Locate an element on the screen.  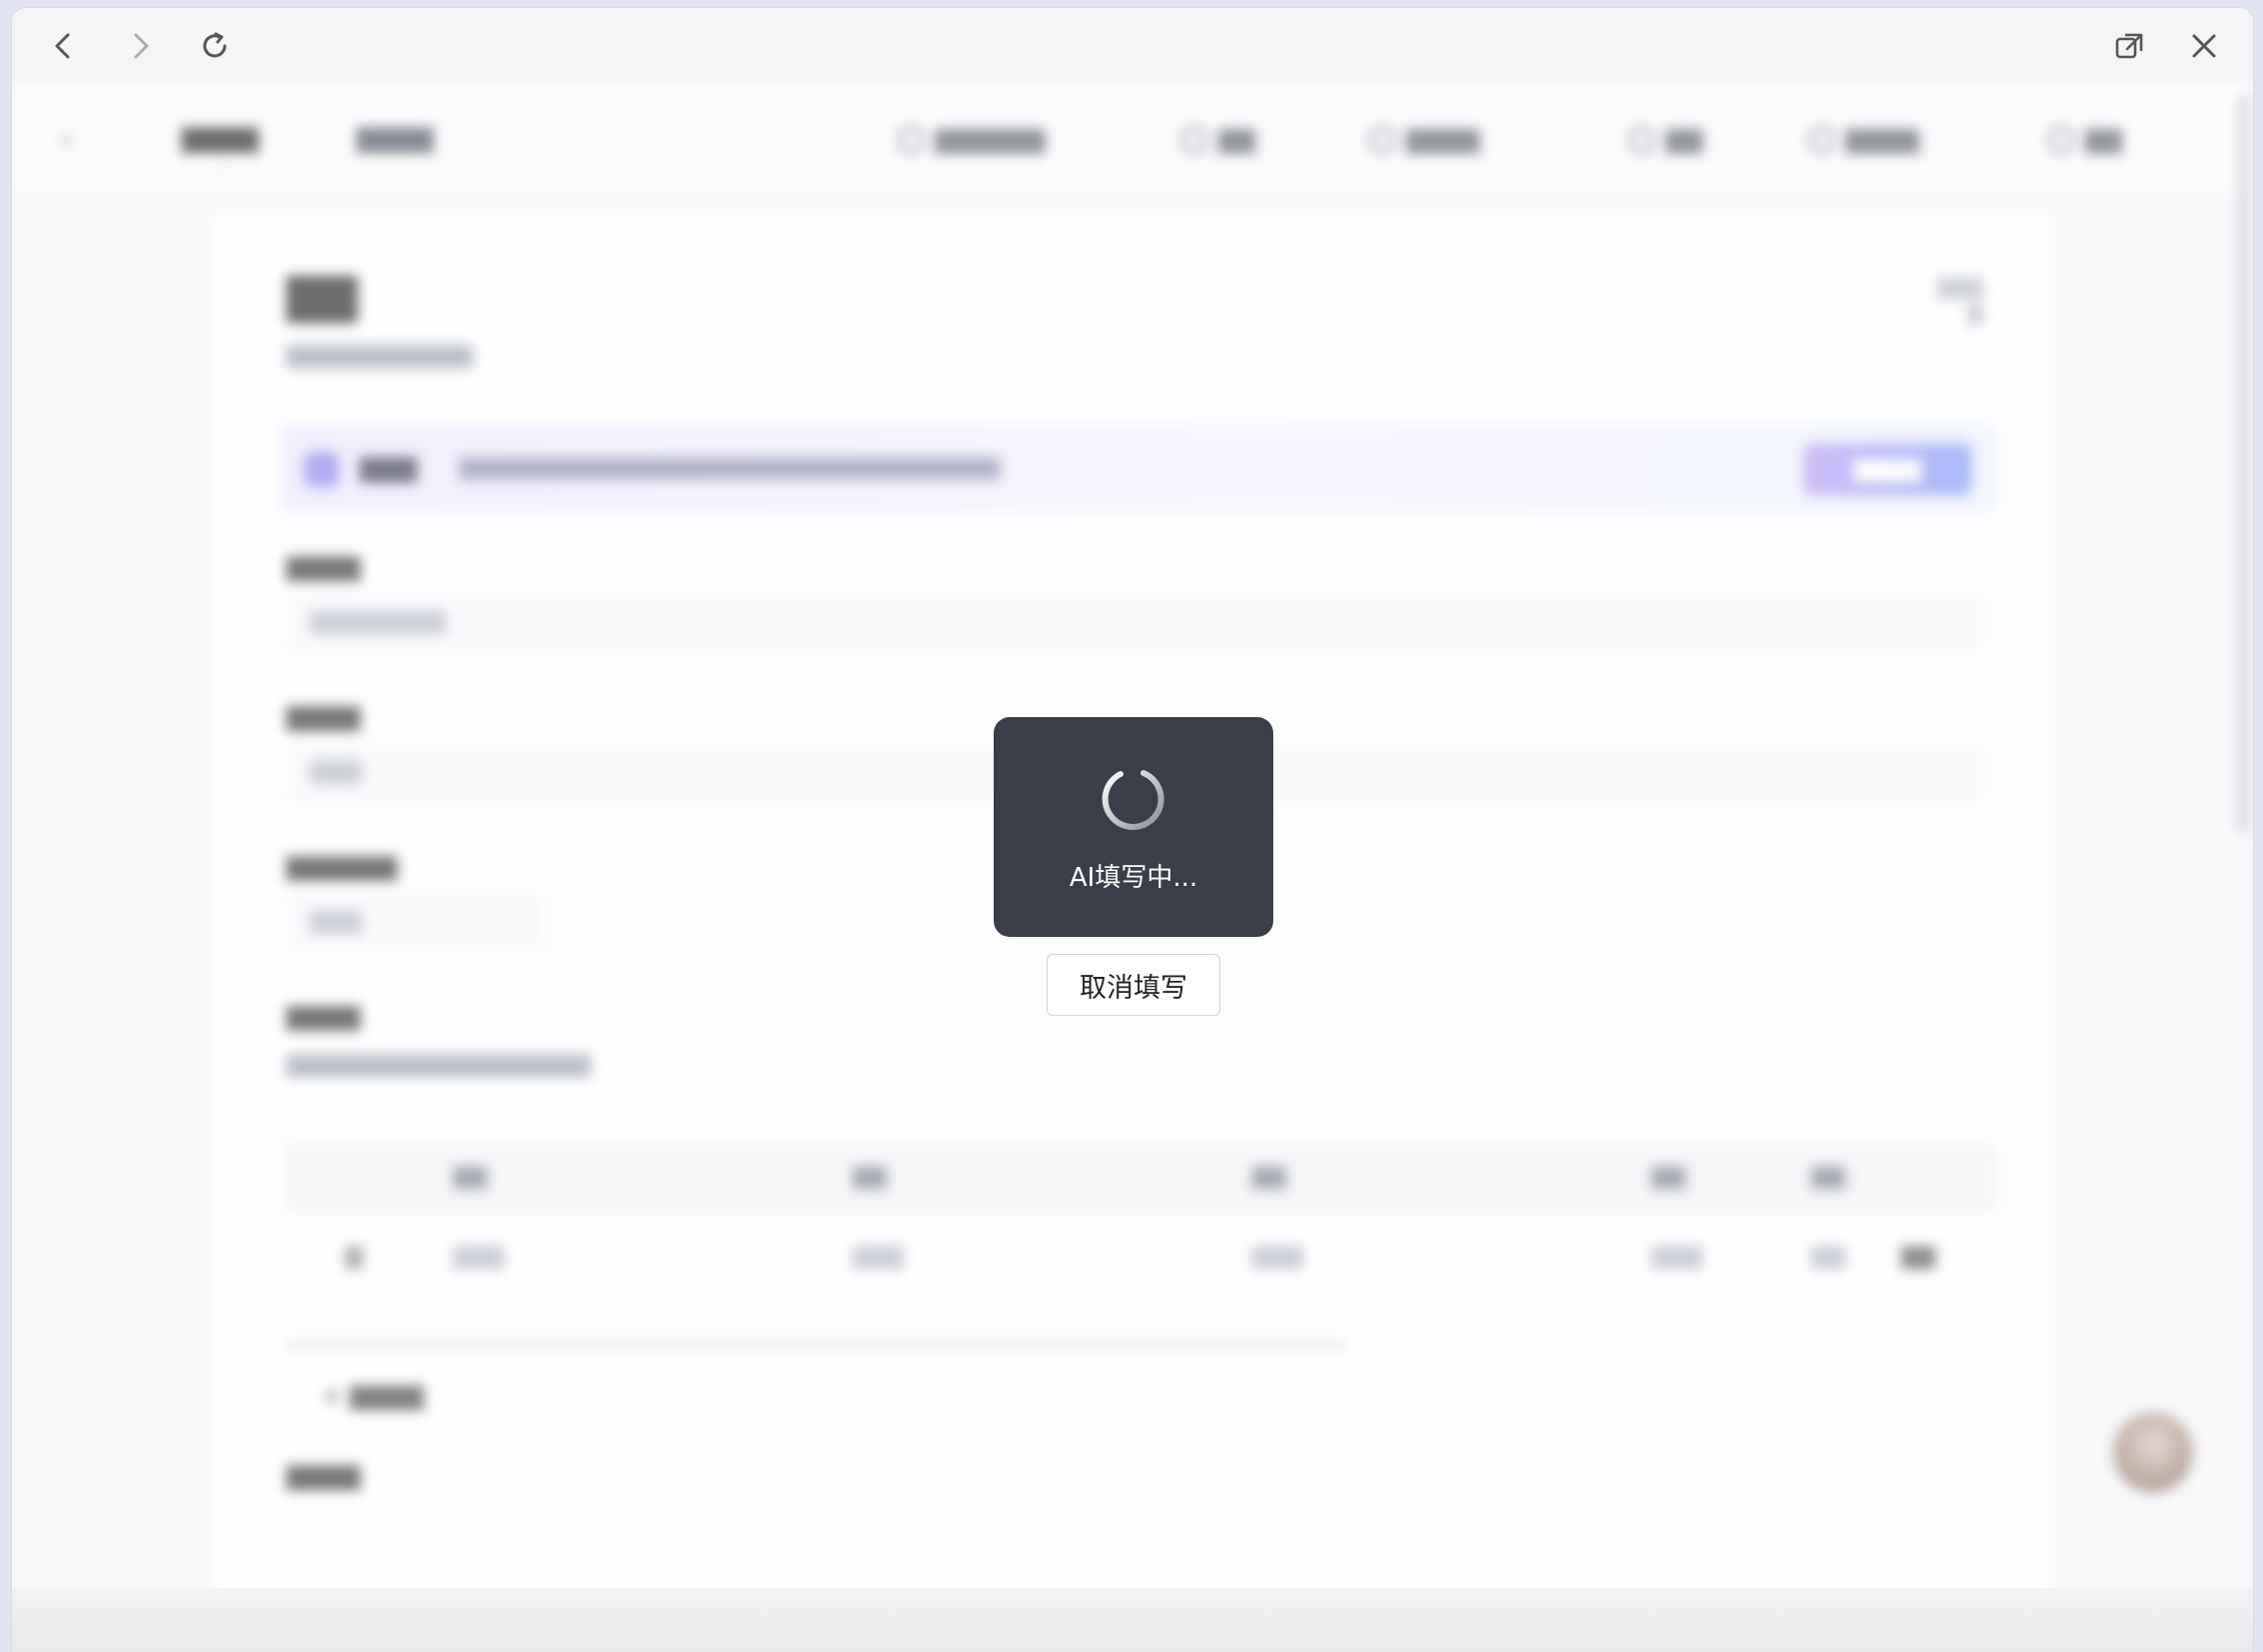
browser-toolbar is located at coordinates (1132, 46).